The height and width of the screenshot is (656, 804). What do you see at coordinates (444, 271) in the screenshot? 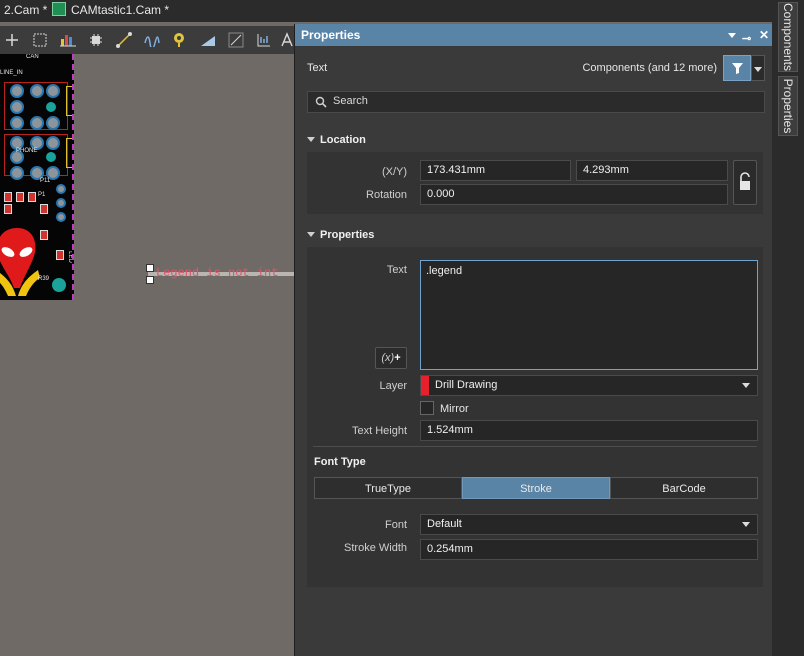
I see `text-value: .legend` at bounding box center [444, 271].